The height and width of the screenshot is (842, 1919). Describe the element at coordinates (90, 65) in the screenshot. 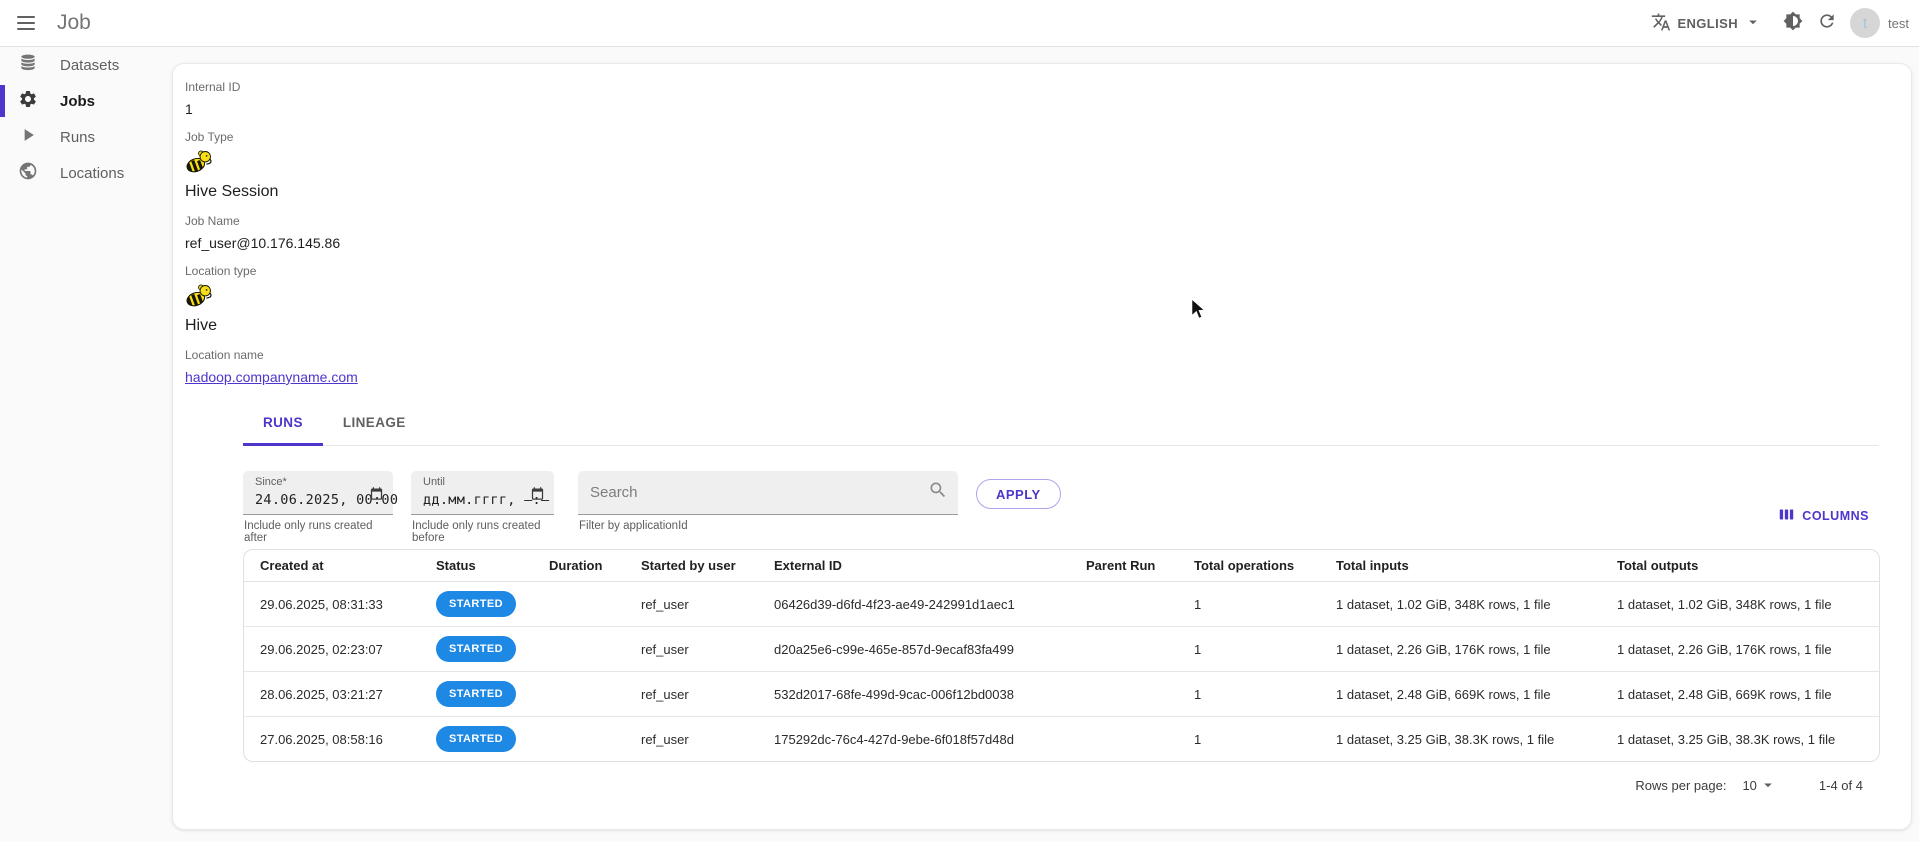

I see `sidebar-item-label: Datasets` at that location.